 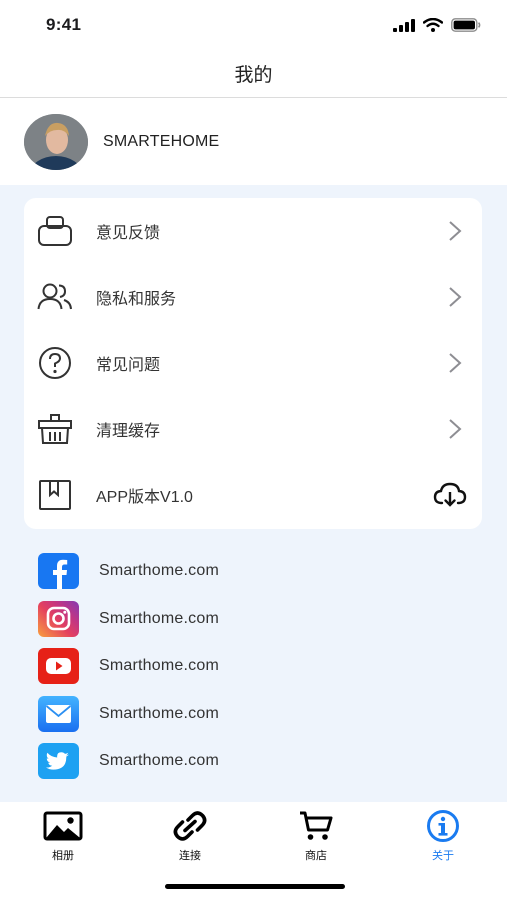 What do you see at coordinates (253, 571) in the screenshot?
I see `social-link-facebook: Smarthome.com` at bounding box center [253, 571].